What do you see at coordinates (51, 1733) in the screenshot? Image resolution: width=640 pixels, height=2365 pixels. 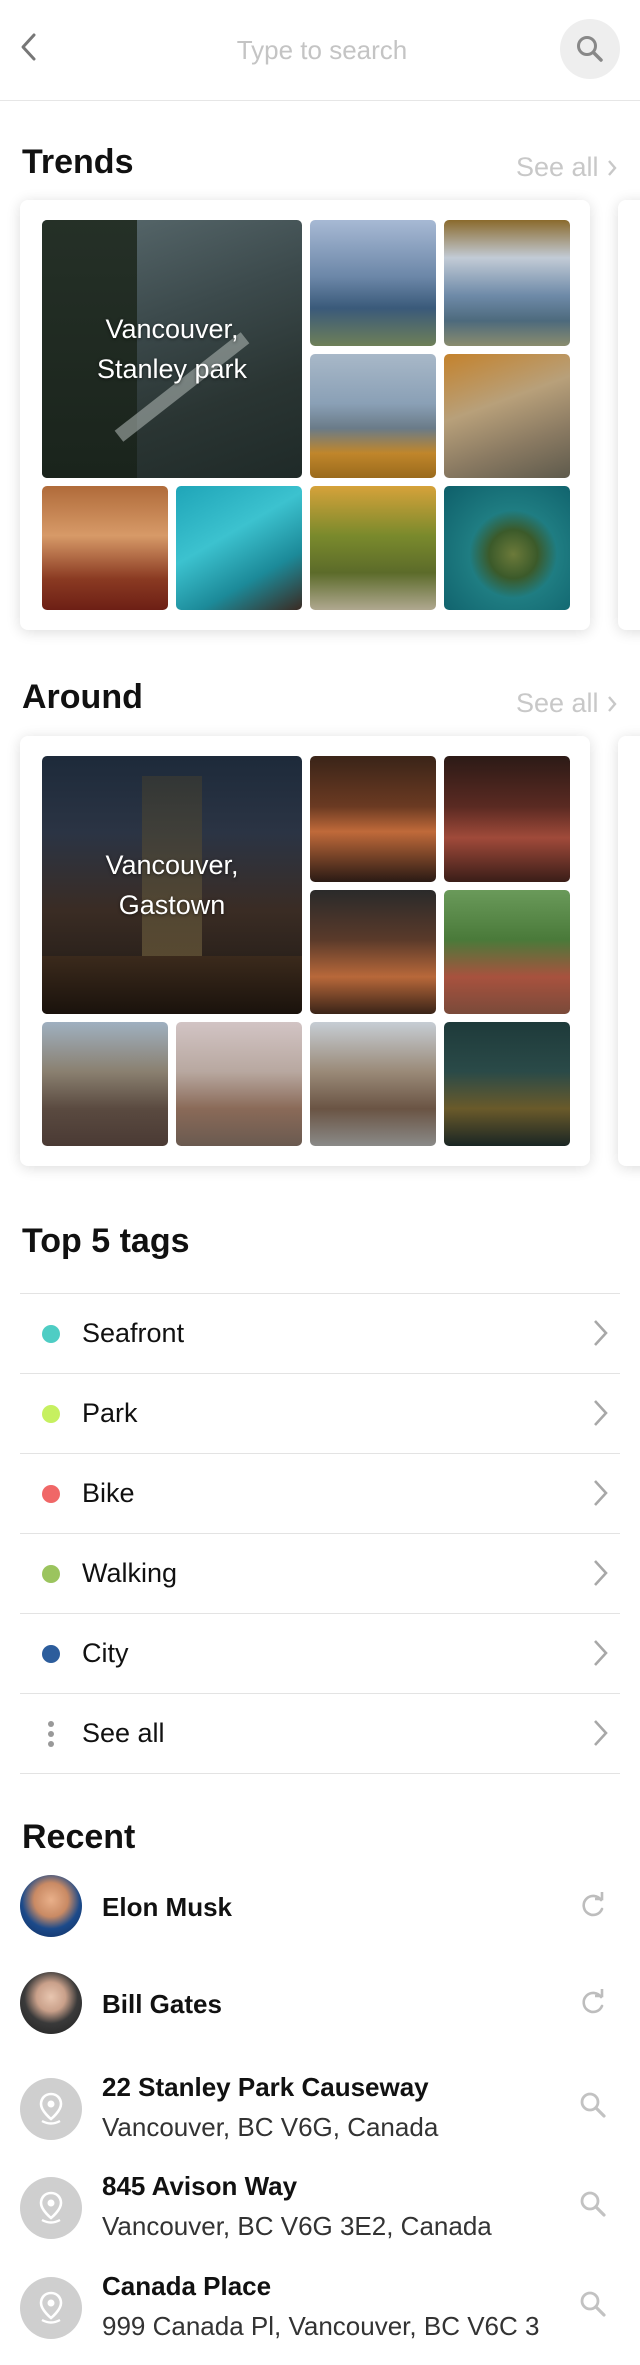 I see `more-vertical-icon` at bounding box center [51, 1733].